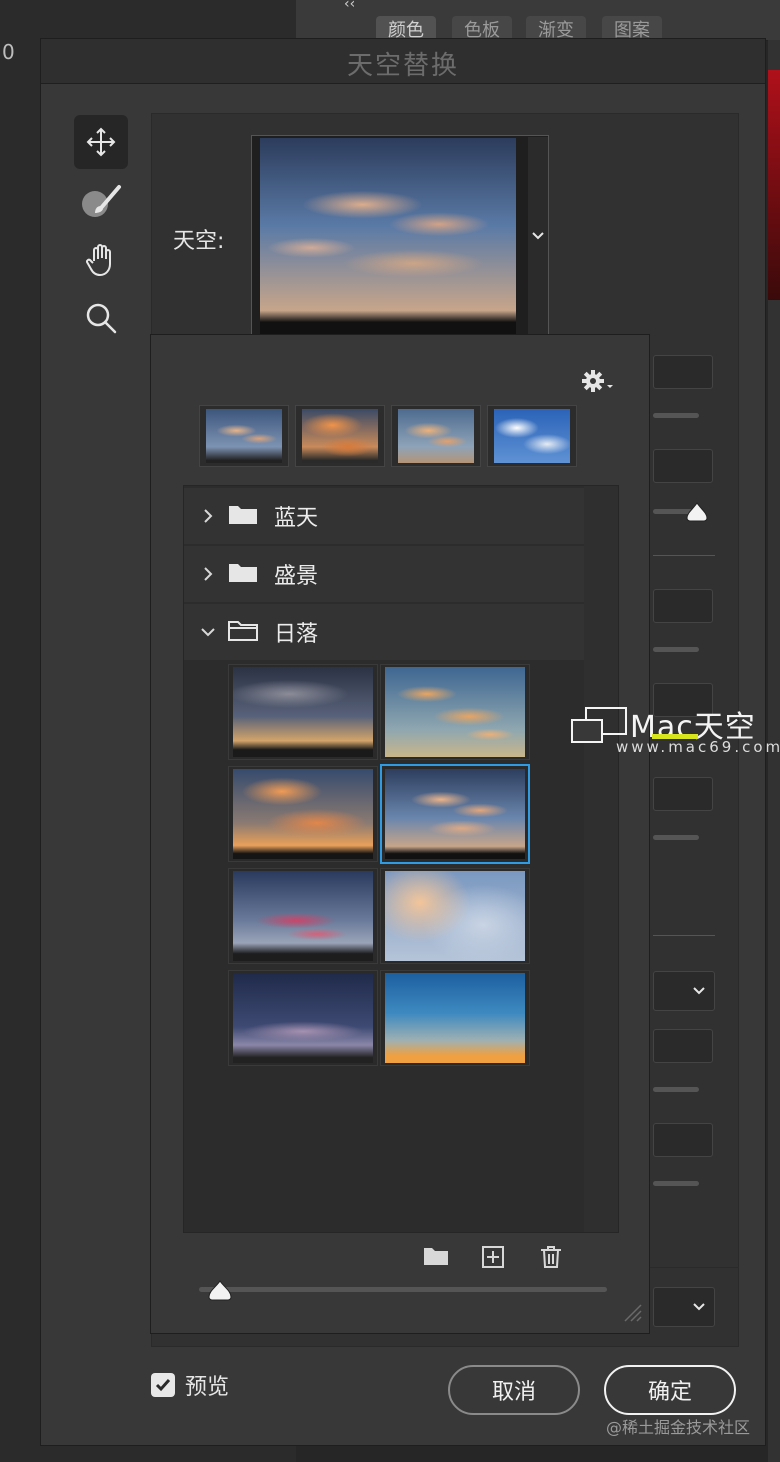 Image resolution: width=780 pixels, height=1462 pixels. Describe the element at coordinates (384, 574) in the screenshot. I see `folder-row-spectacular: 盛景` at that location.